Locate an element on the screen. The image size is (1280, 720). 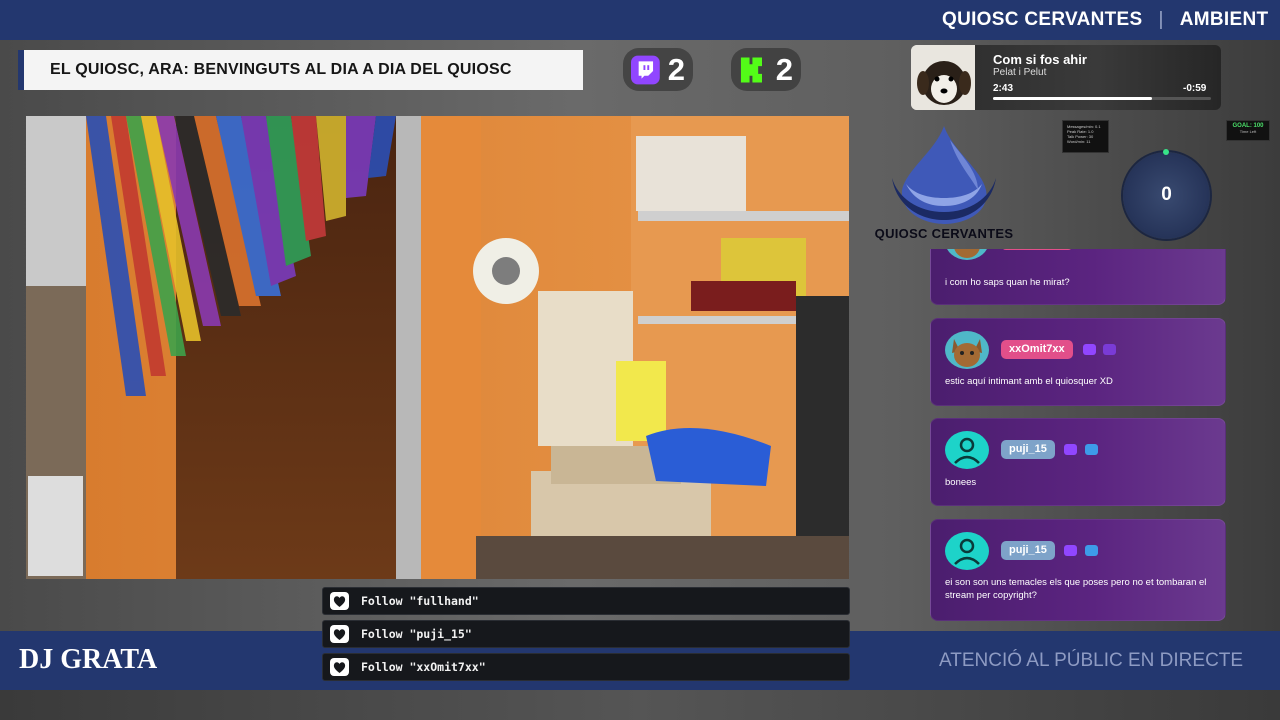
follow-alert: Follow "fullhand" is located at coordinates (586, 601).